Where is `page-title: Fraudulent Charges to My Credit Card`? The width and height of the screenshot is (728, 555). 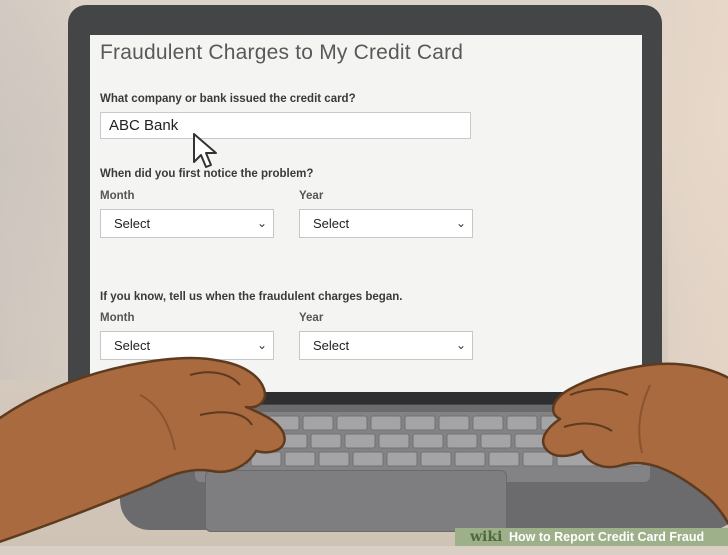
page-title: Fraudulent Charges to My Credit Card is located at coordinates (282, 52).